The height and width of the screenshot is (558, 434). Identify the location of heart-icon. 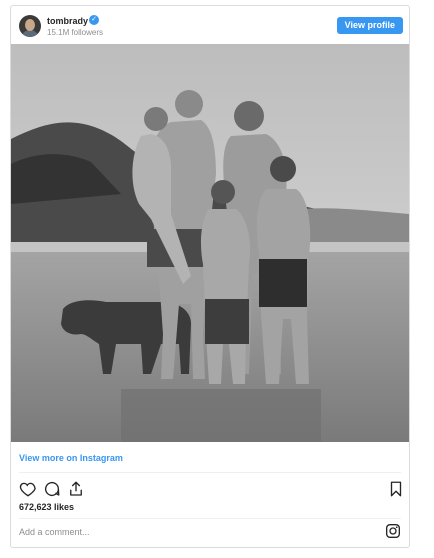
(28, 489).